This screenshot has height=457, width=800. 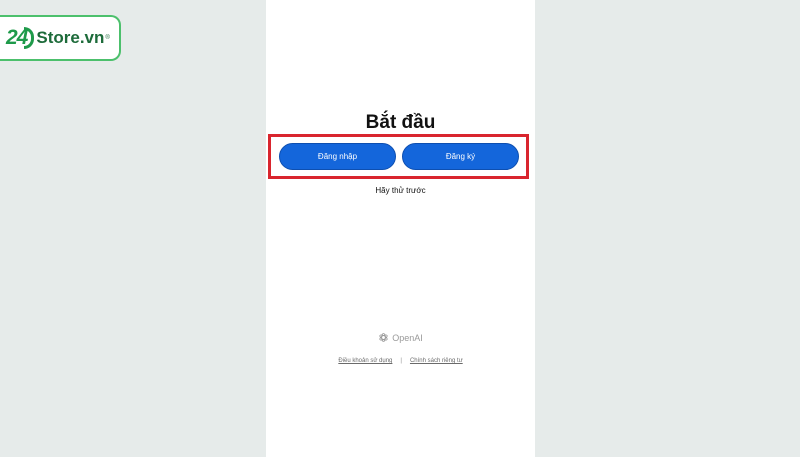 I want to click on footer-links: Điều khoản sử dụng | Chính sách riêng tư, so click(x=400, y=361).